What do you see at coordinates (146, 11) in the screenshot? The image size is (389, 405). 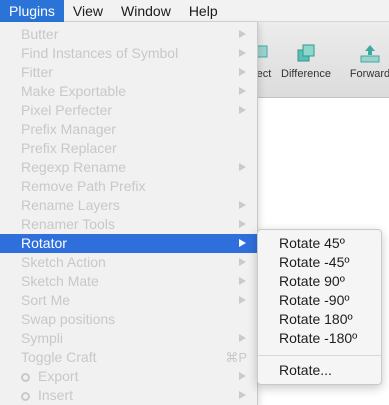 I see `menu-window: Window` at bounding box center [146, 11].